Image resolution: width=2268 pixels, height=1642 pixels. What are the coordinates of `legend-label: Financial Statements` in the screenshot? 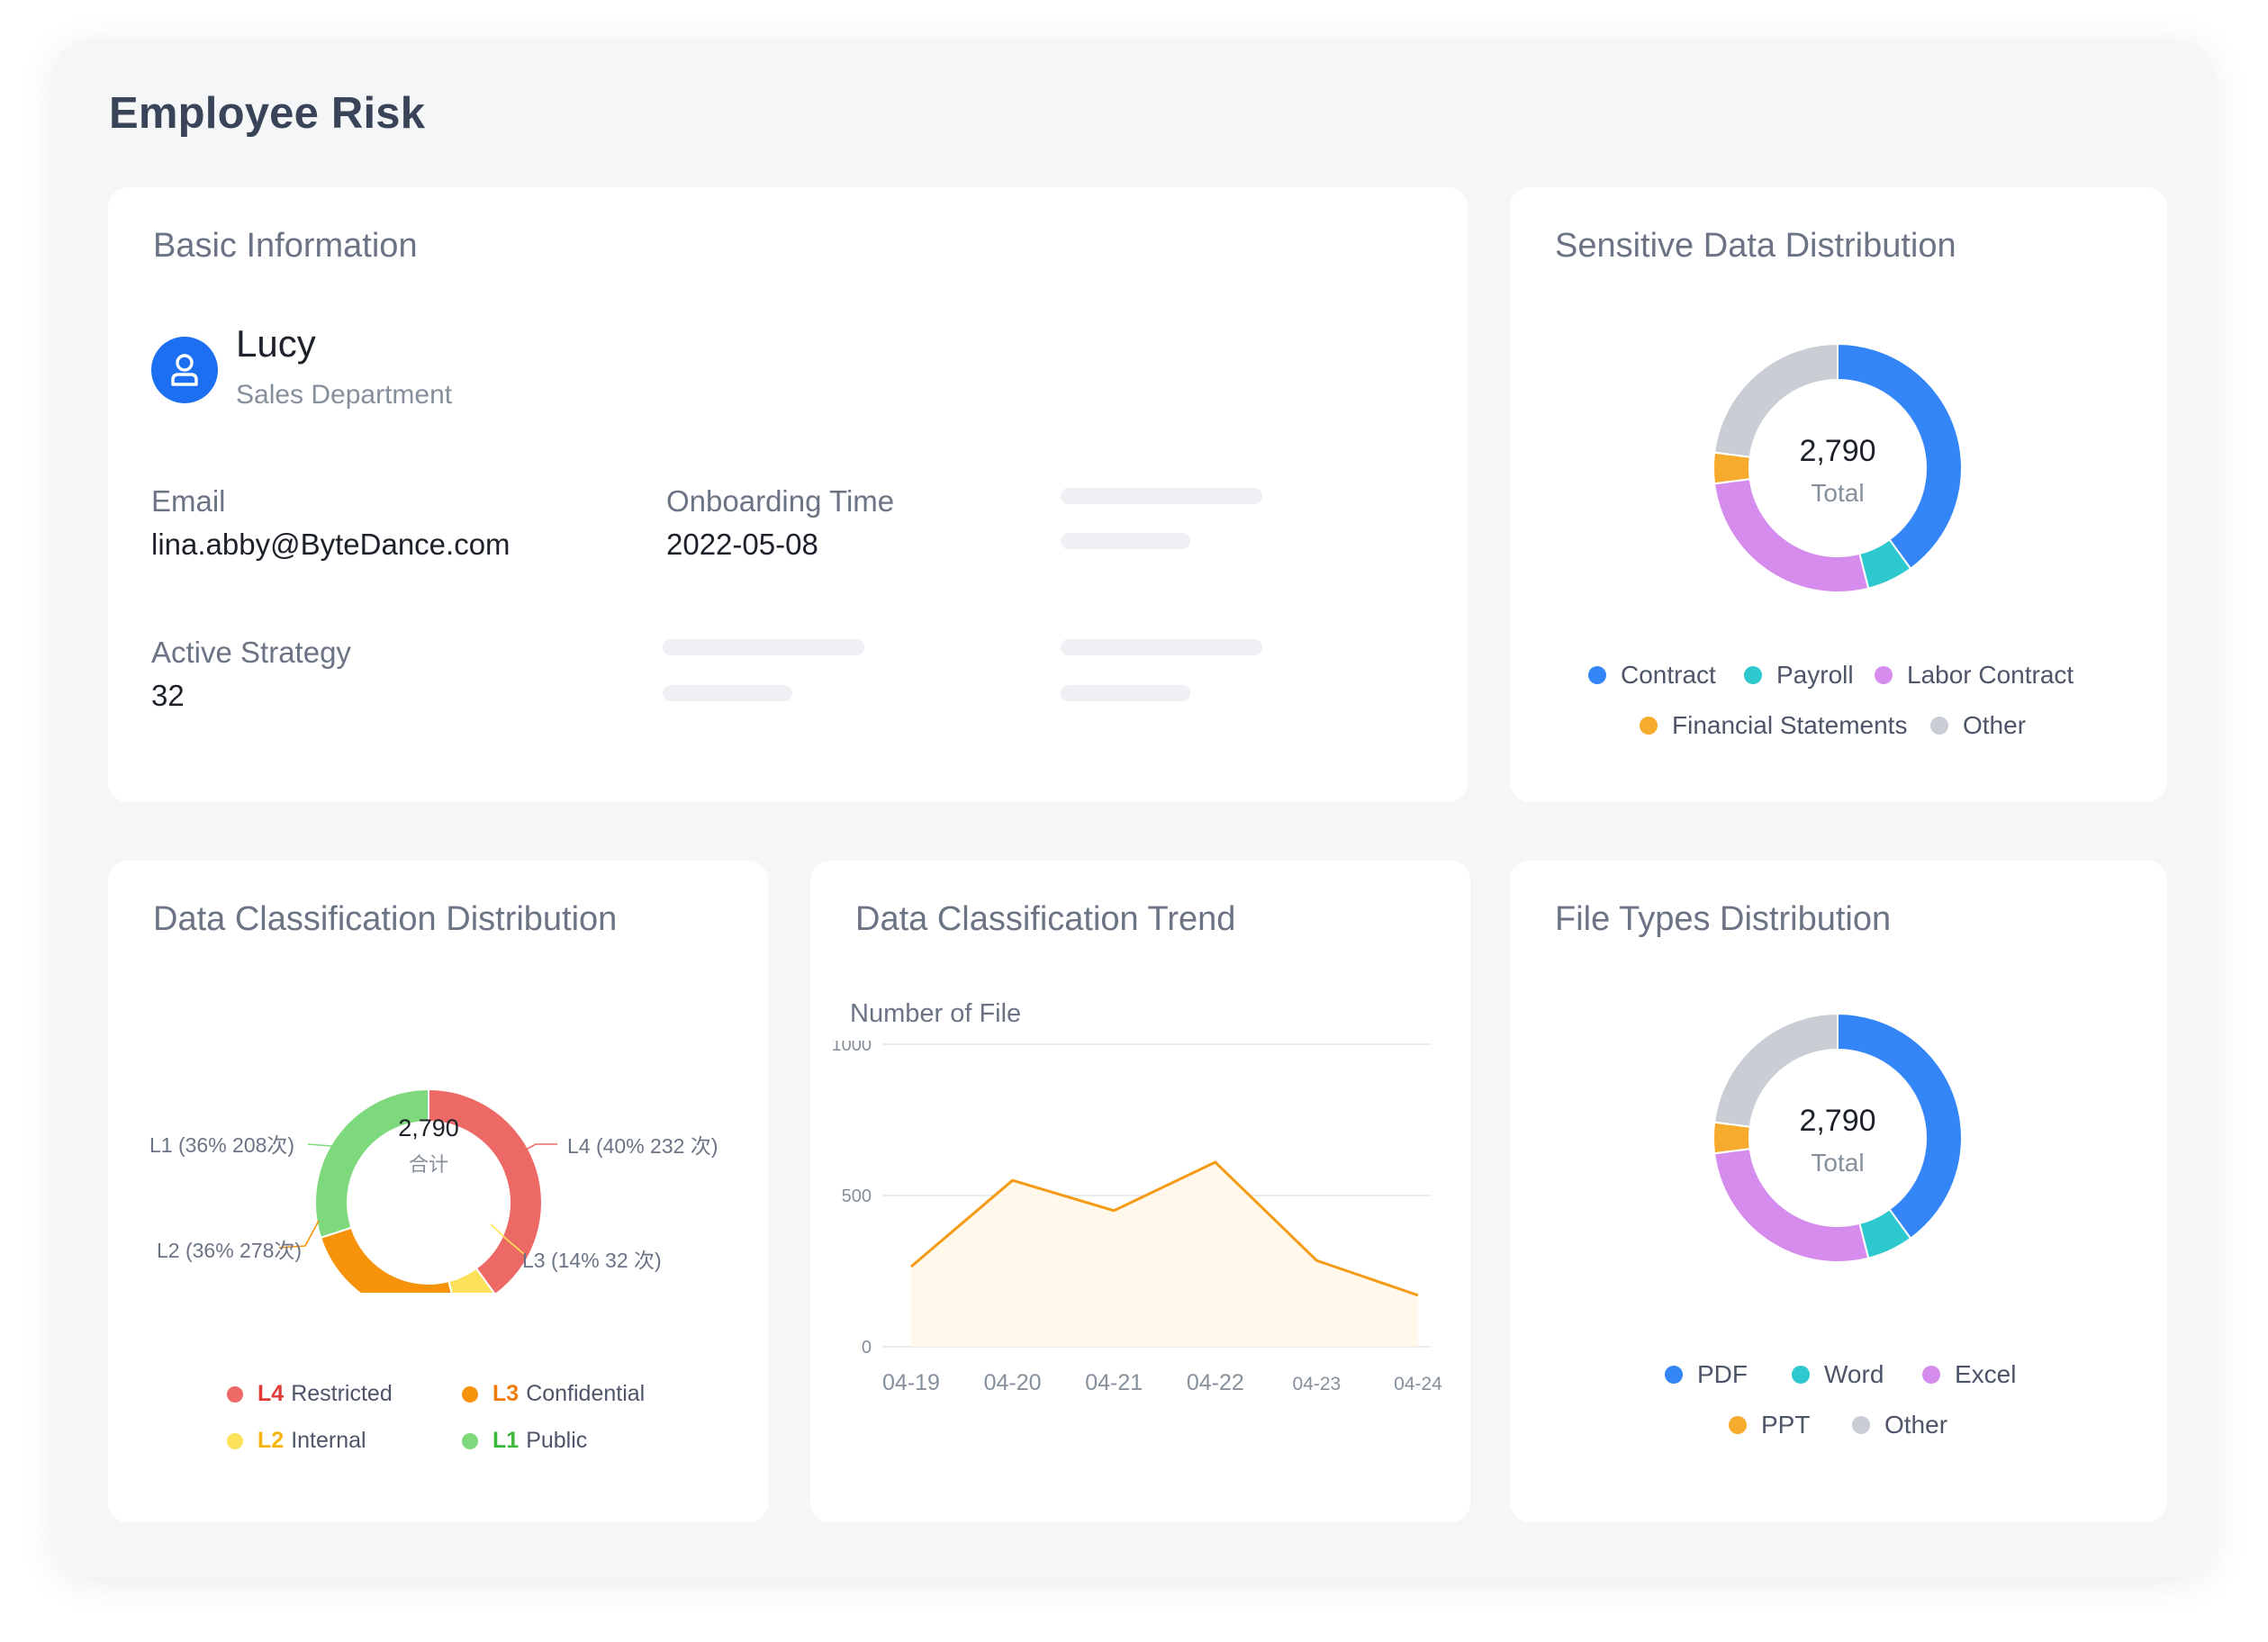 It's located at (1790, 725).